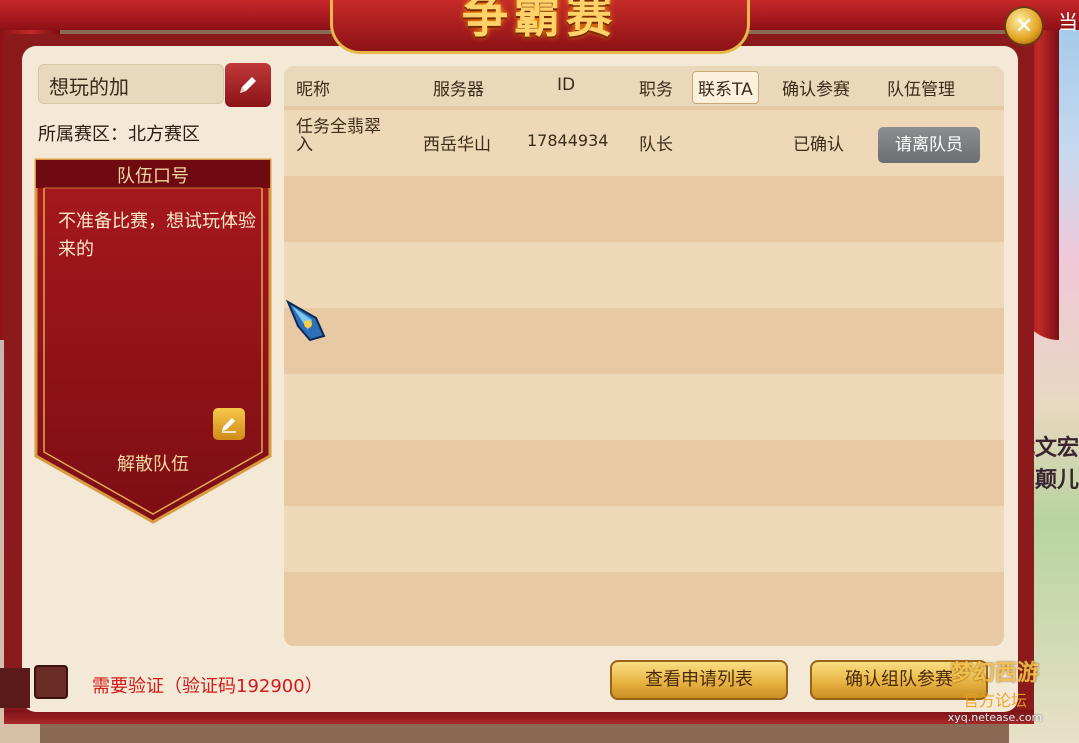 Image resolution: width=1079 pixels, height=743 pixels. I want to click on slogan-text: 不准备比赛，想试玩体验来的, so click(157, 235).